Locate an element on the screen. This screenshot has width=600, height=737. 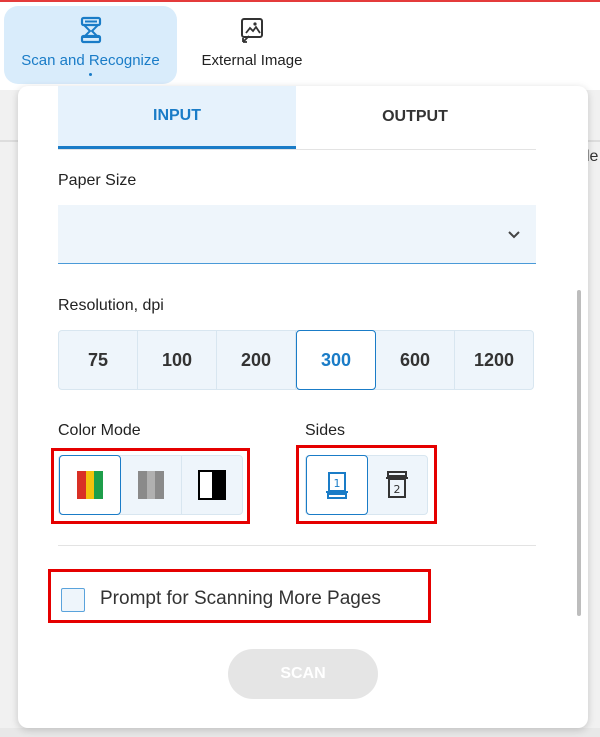
color-mode-black-white is located at coordinates (212, 485).